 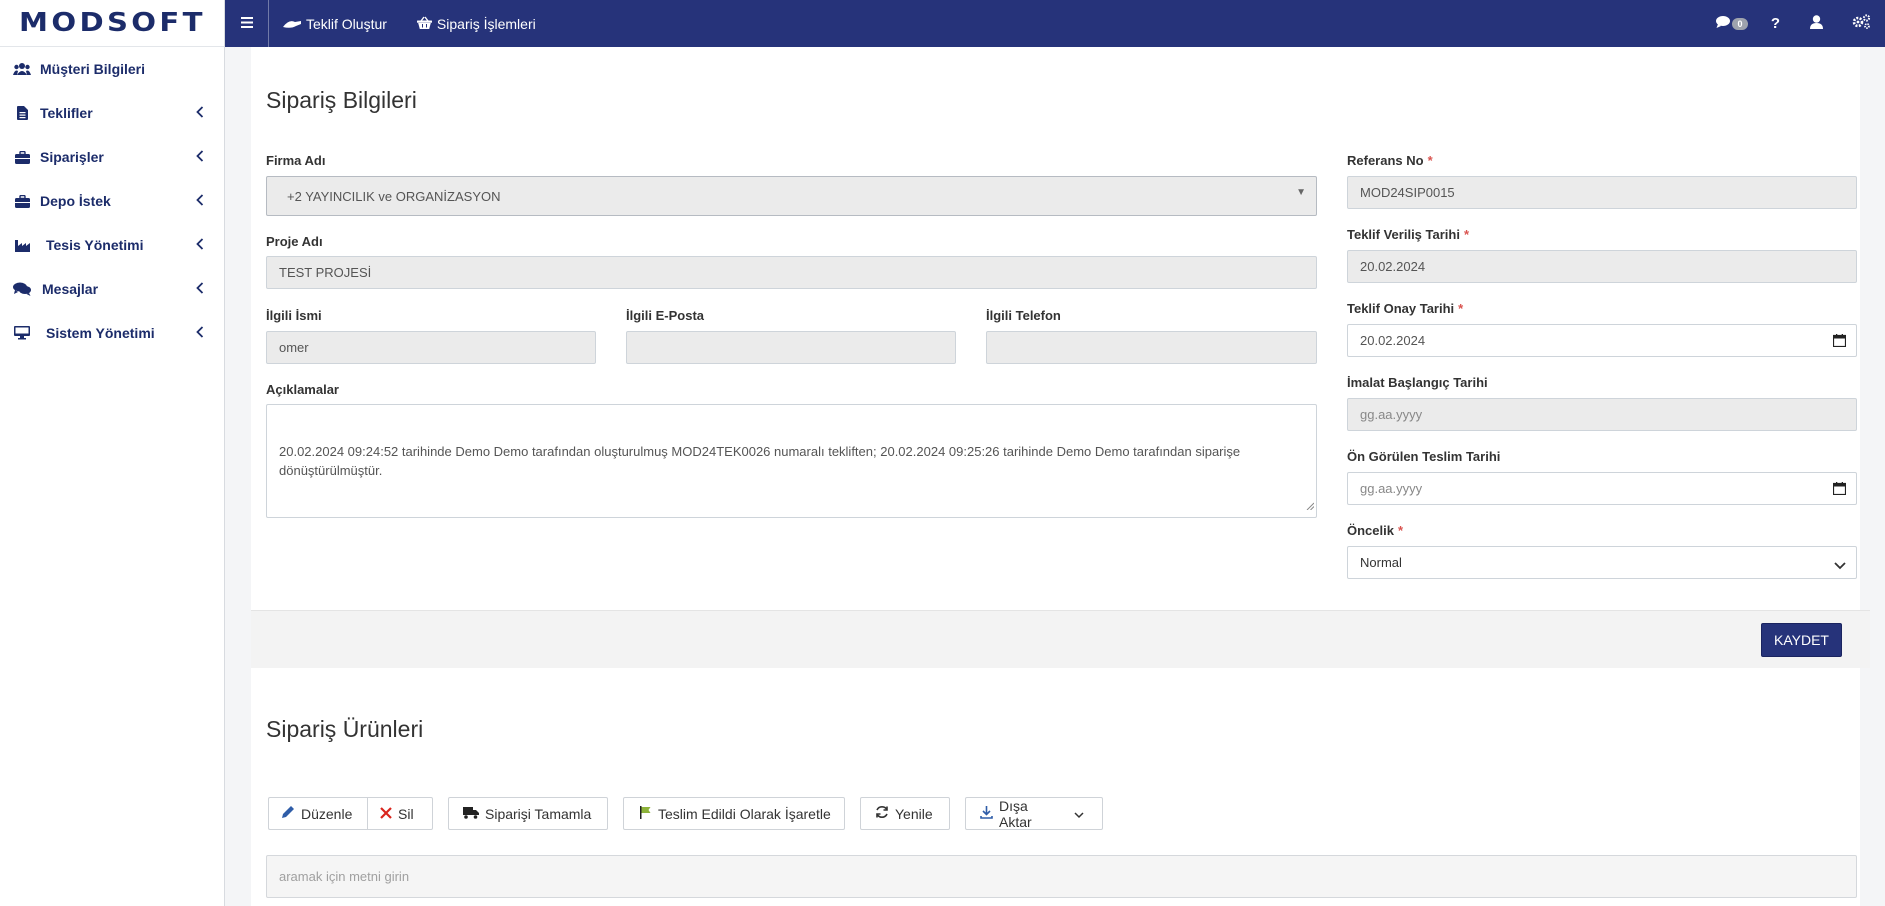 I want to click on sidebar-item-label: Depo İstek, so click(x=75, y=201).